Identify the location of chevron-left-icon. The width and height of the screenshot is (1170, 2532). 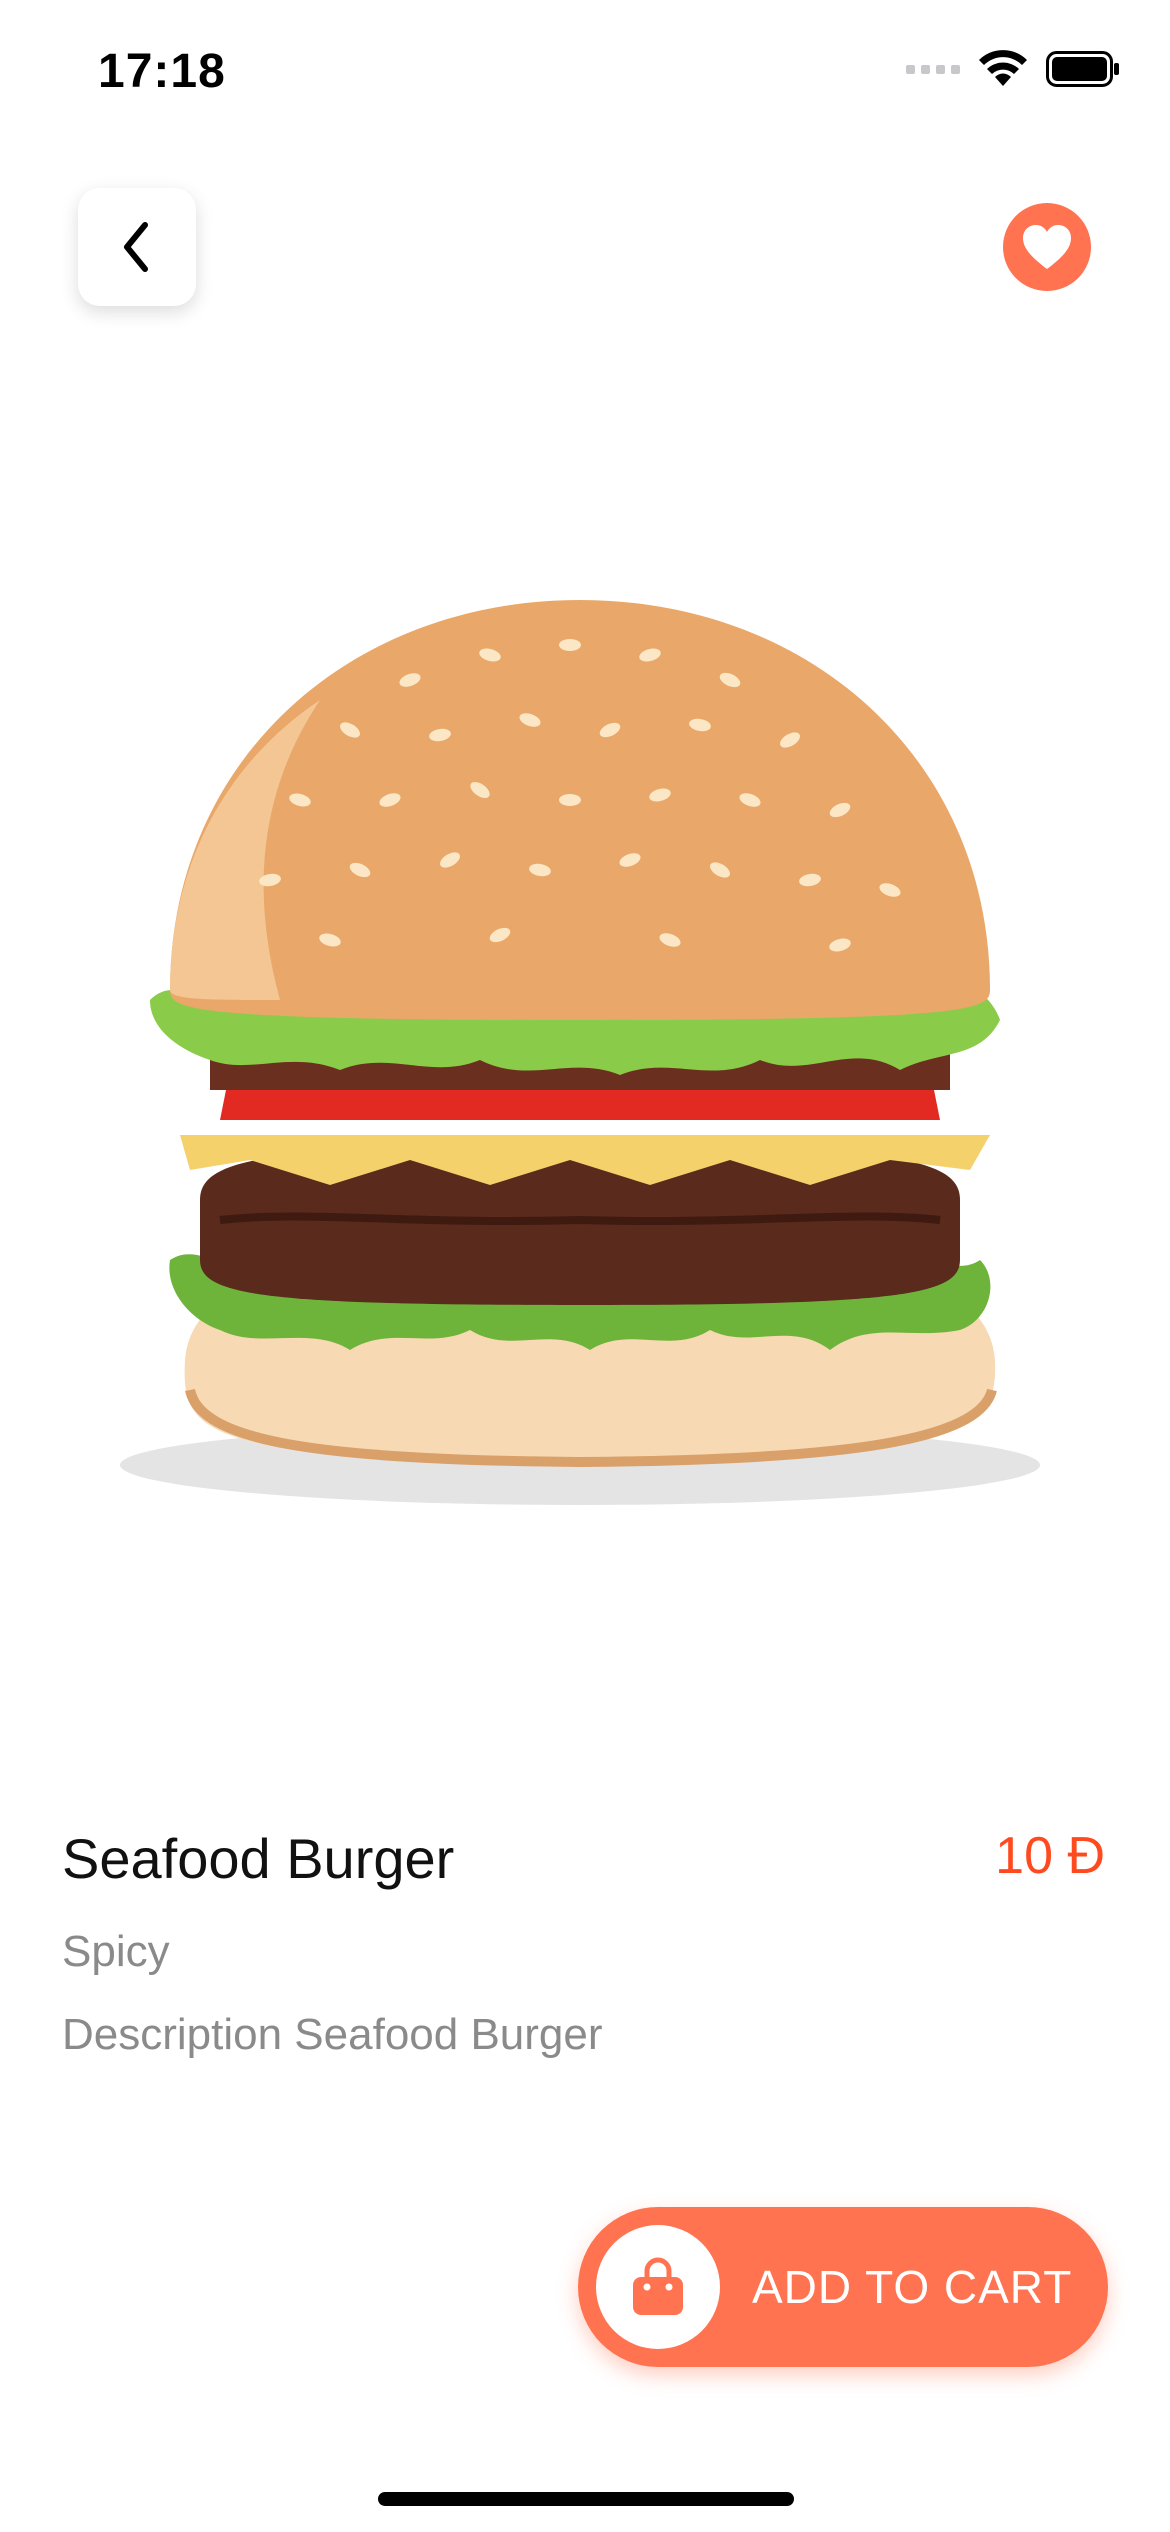
(136, 247).